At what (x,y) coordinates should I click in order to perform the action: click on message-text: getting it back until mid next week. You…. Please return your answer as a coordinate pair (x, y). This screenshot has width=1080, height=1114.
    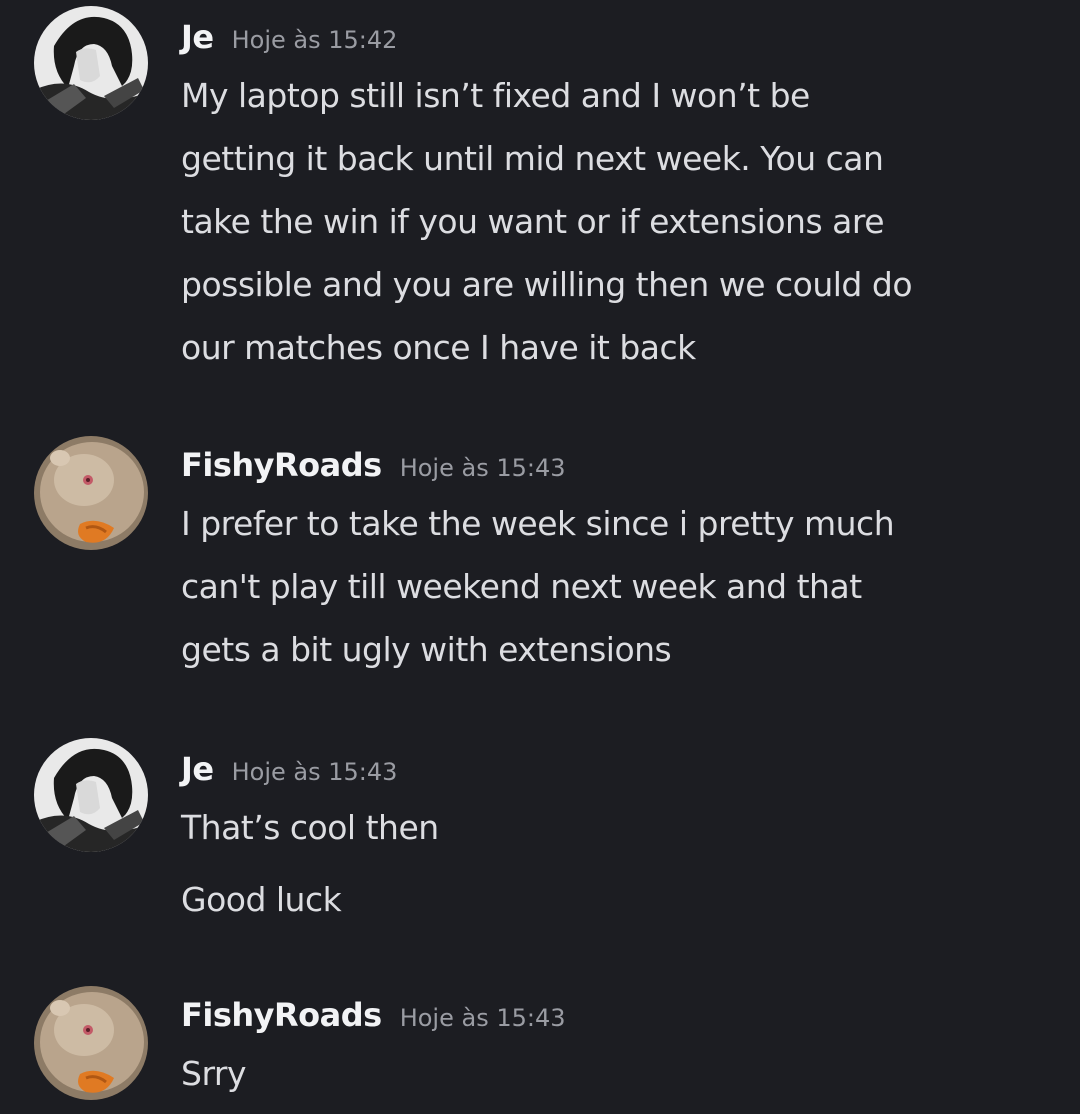
    Looking at the image, I should click on (532, 158).